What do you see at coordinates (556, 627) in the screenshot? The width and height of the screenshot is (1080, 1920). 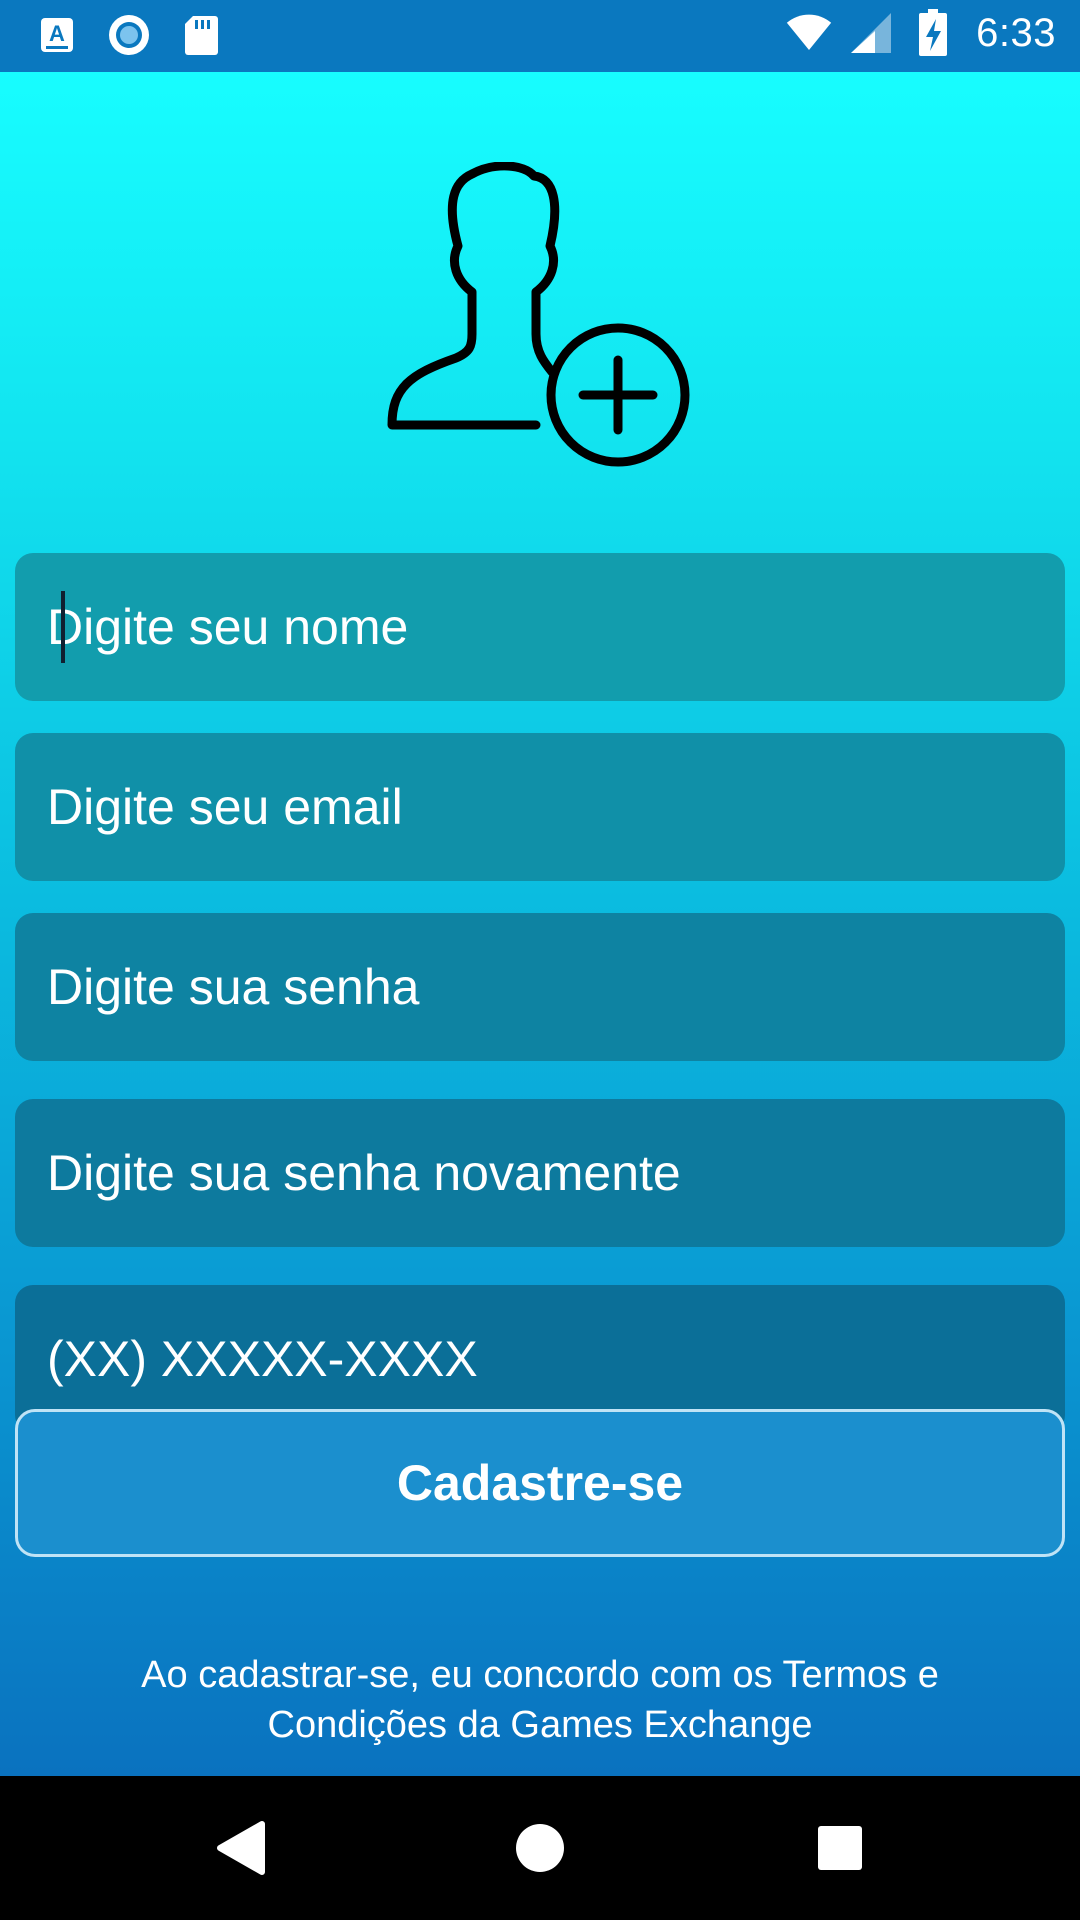 I see `name-input` at bounding box center [556, 627].